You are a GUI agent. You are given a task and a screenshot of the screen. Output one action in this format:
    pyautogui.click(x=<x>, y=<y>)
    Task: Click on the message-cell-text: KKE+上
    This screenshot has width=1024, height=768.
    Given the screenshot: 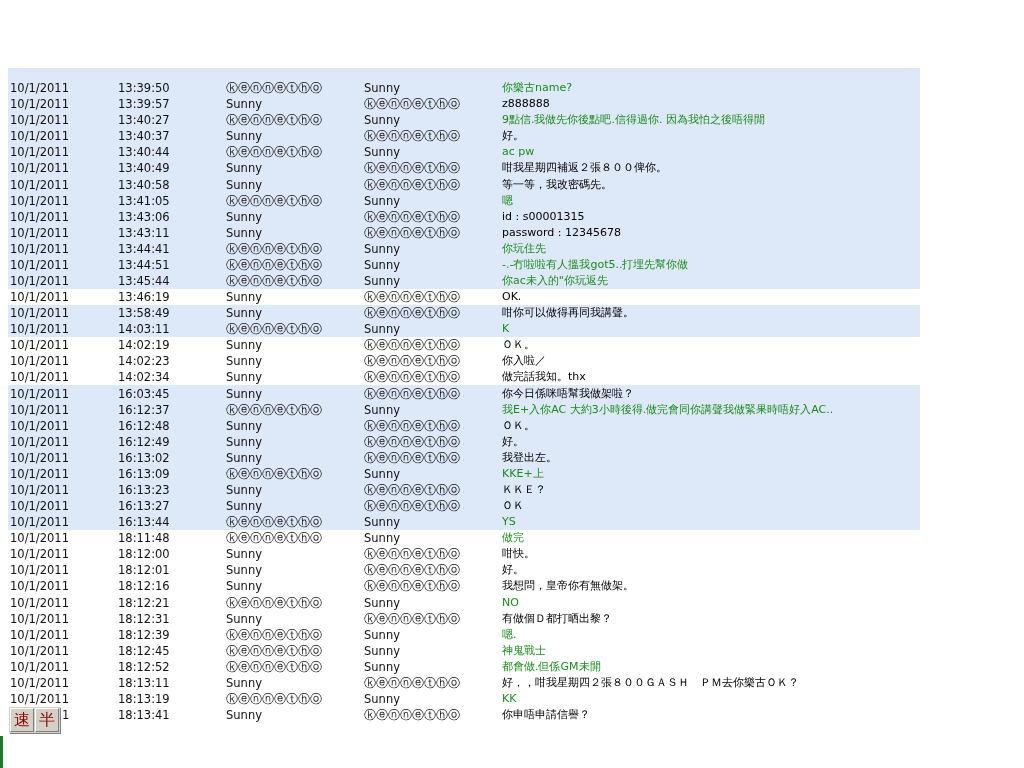 What is the action you would take?
    pyautogui.click(x=523, y=473)
    